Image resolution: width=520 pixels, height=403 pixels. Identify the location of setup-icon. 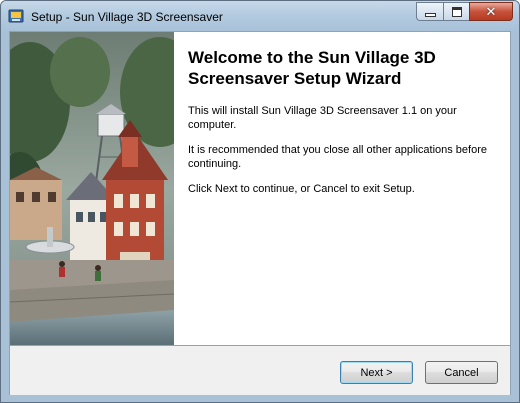
(16, 16).